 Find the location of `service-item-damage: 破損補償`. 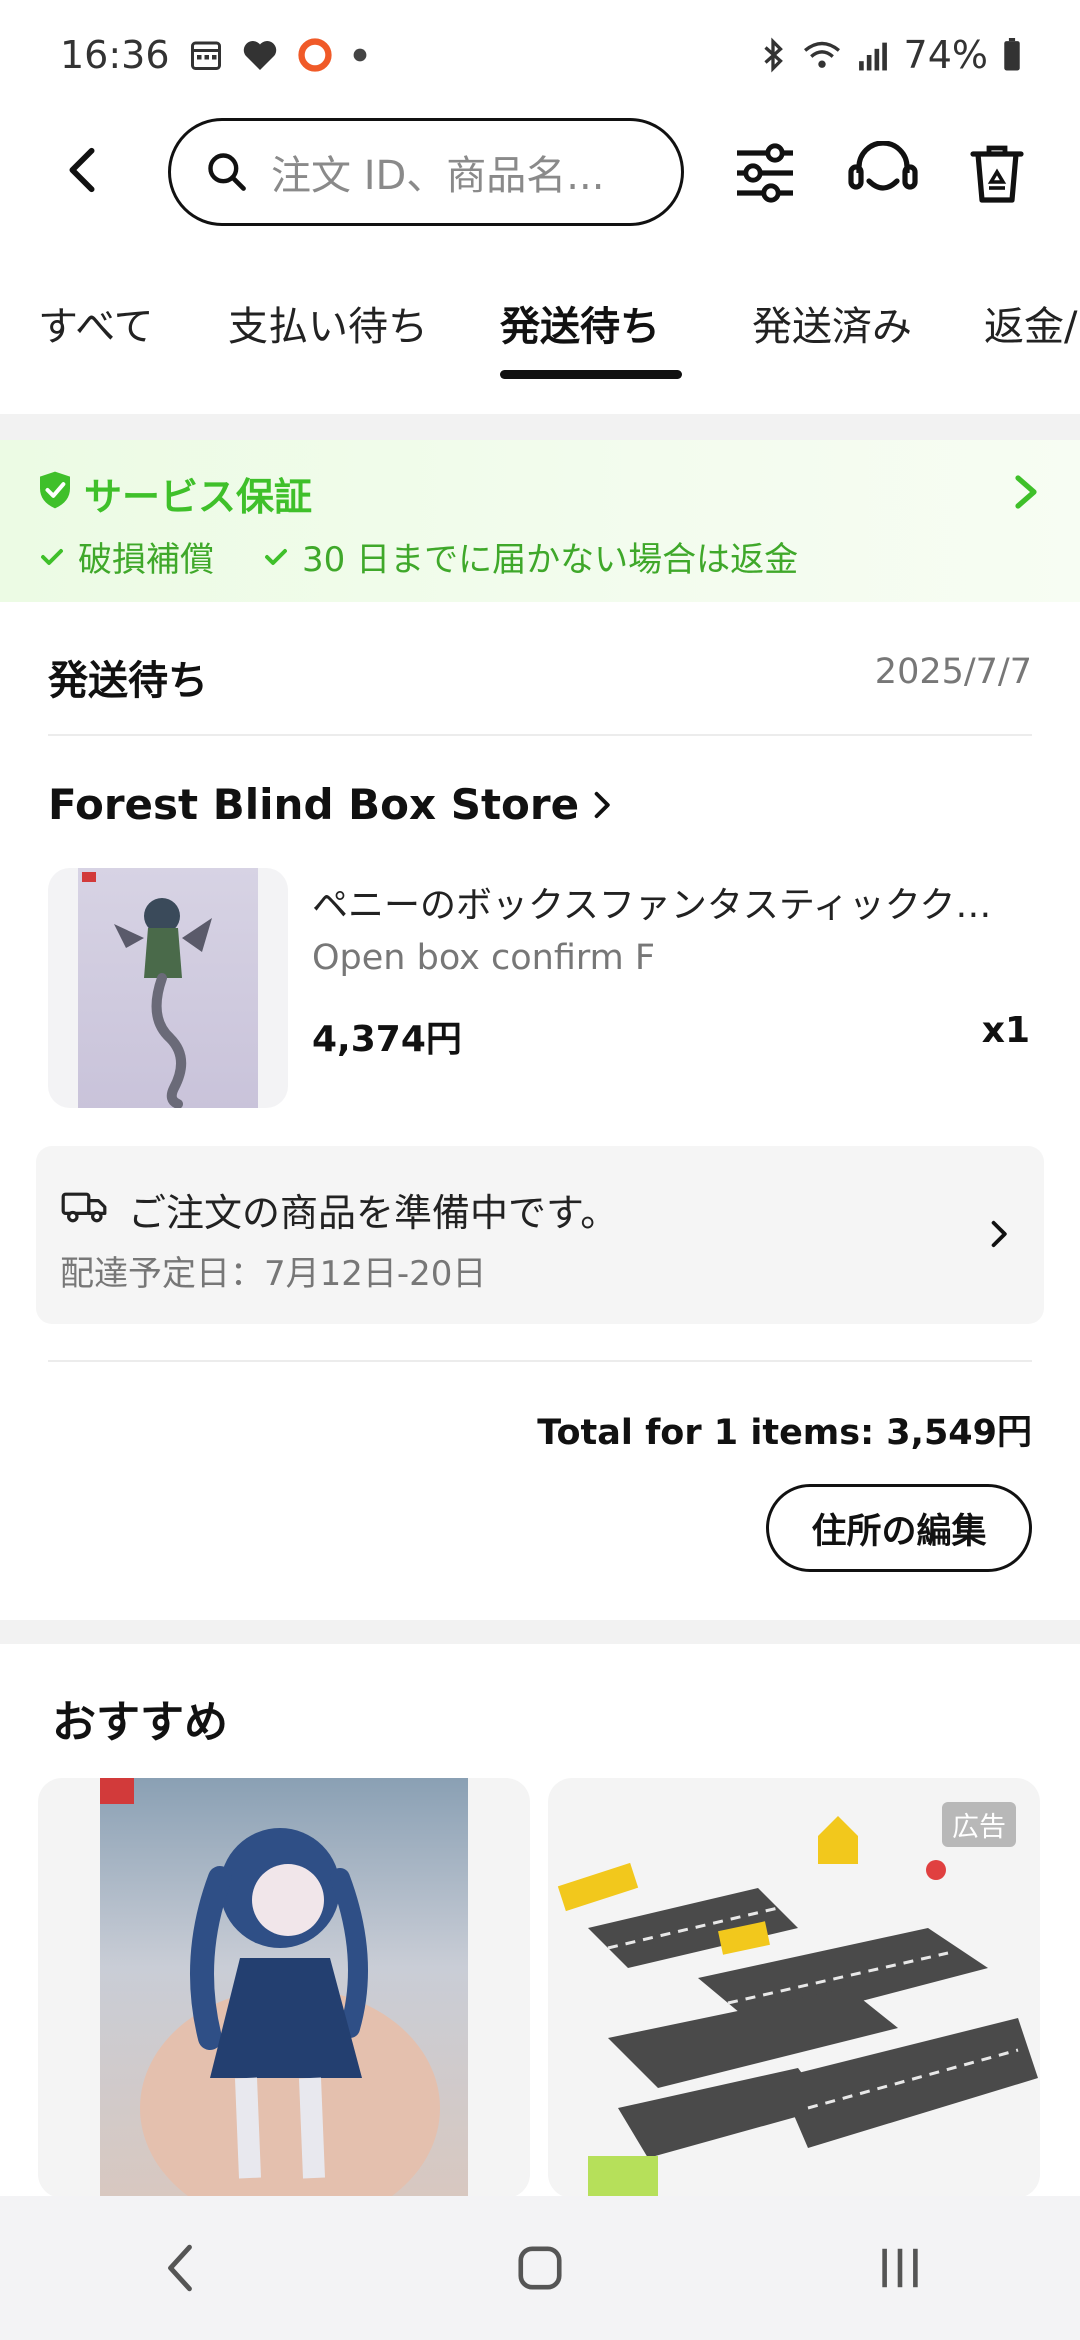

service-item-damage: 破損補償 is located at coordinates (127, 556).